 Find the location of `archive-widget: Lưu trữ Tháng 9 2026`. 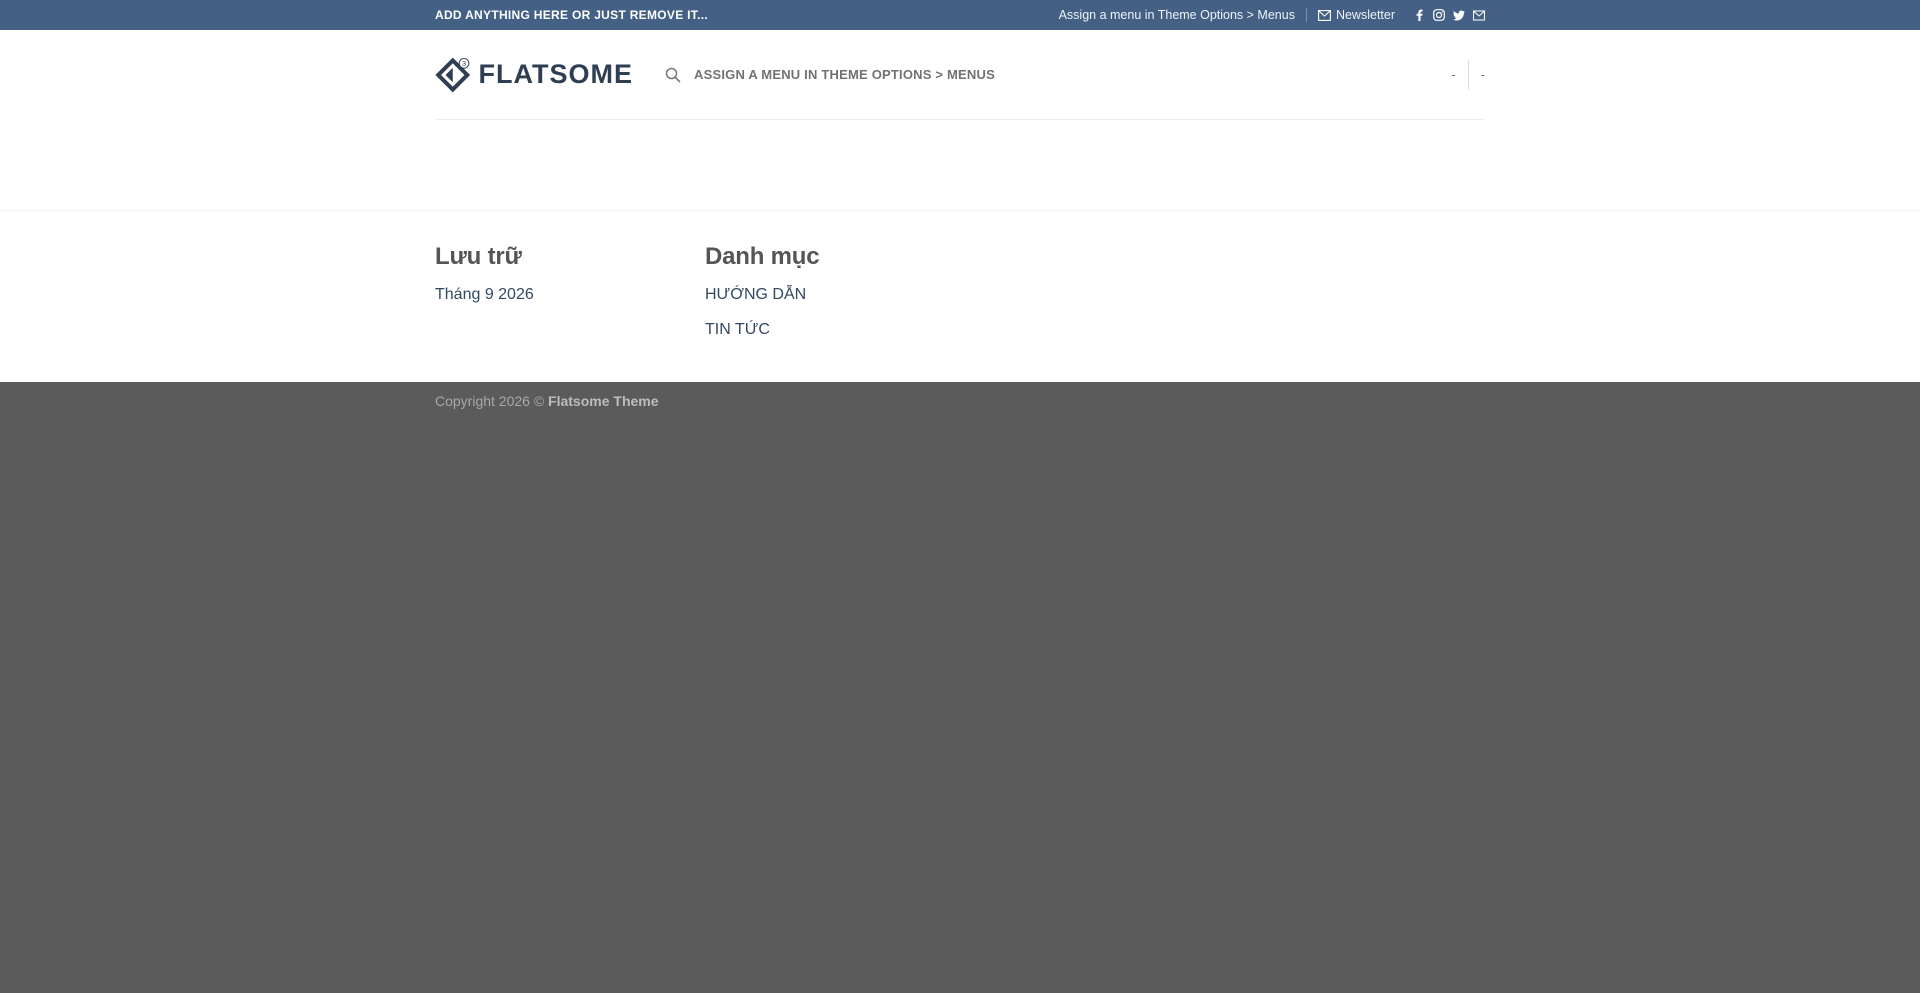

archive-widget: Lưu trữ Tháng 9 2026 is located at coordinates (484, 265).